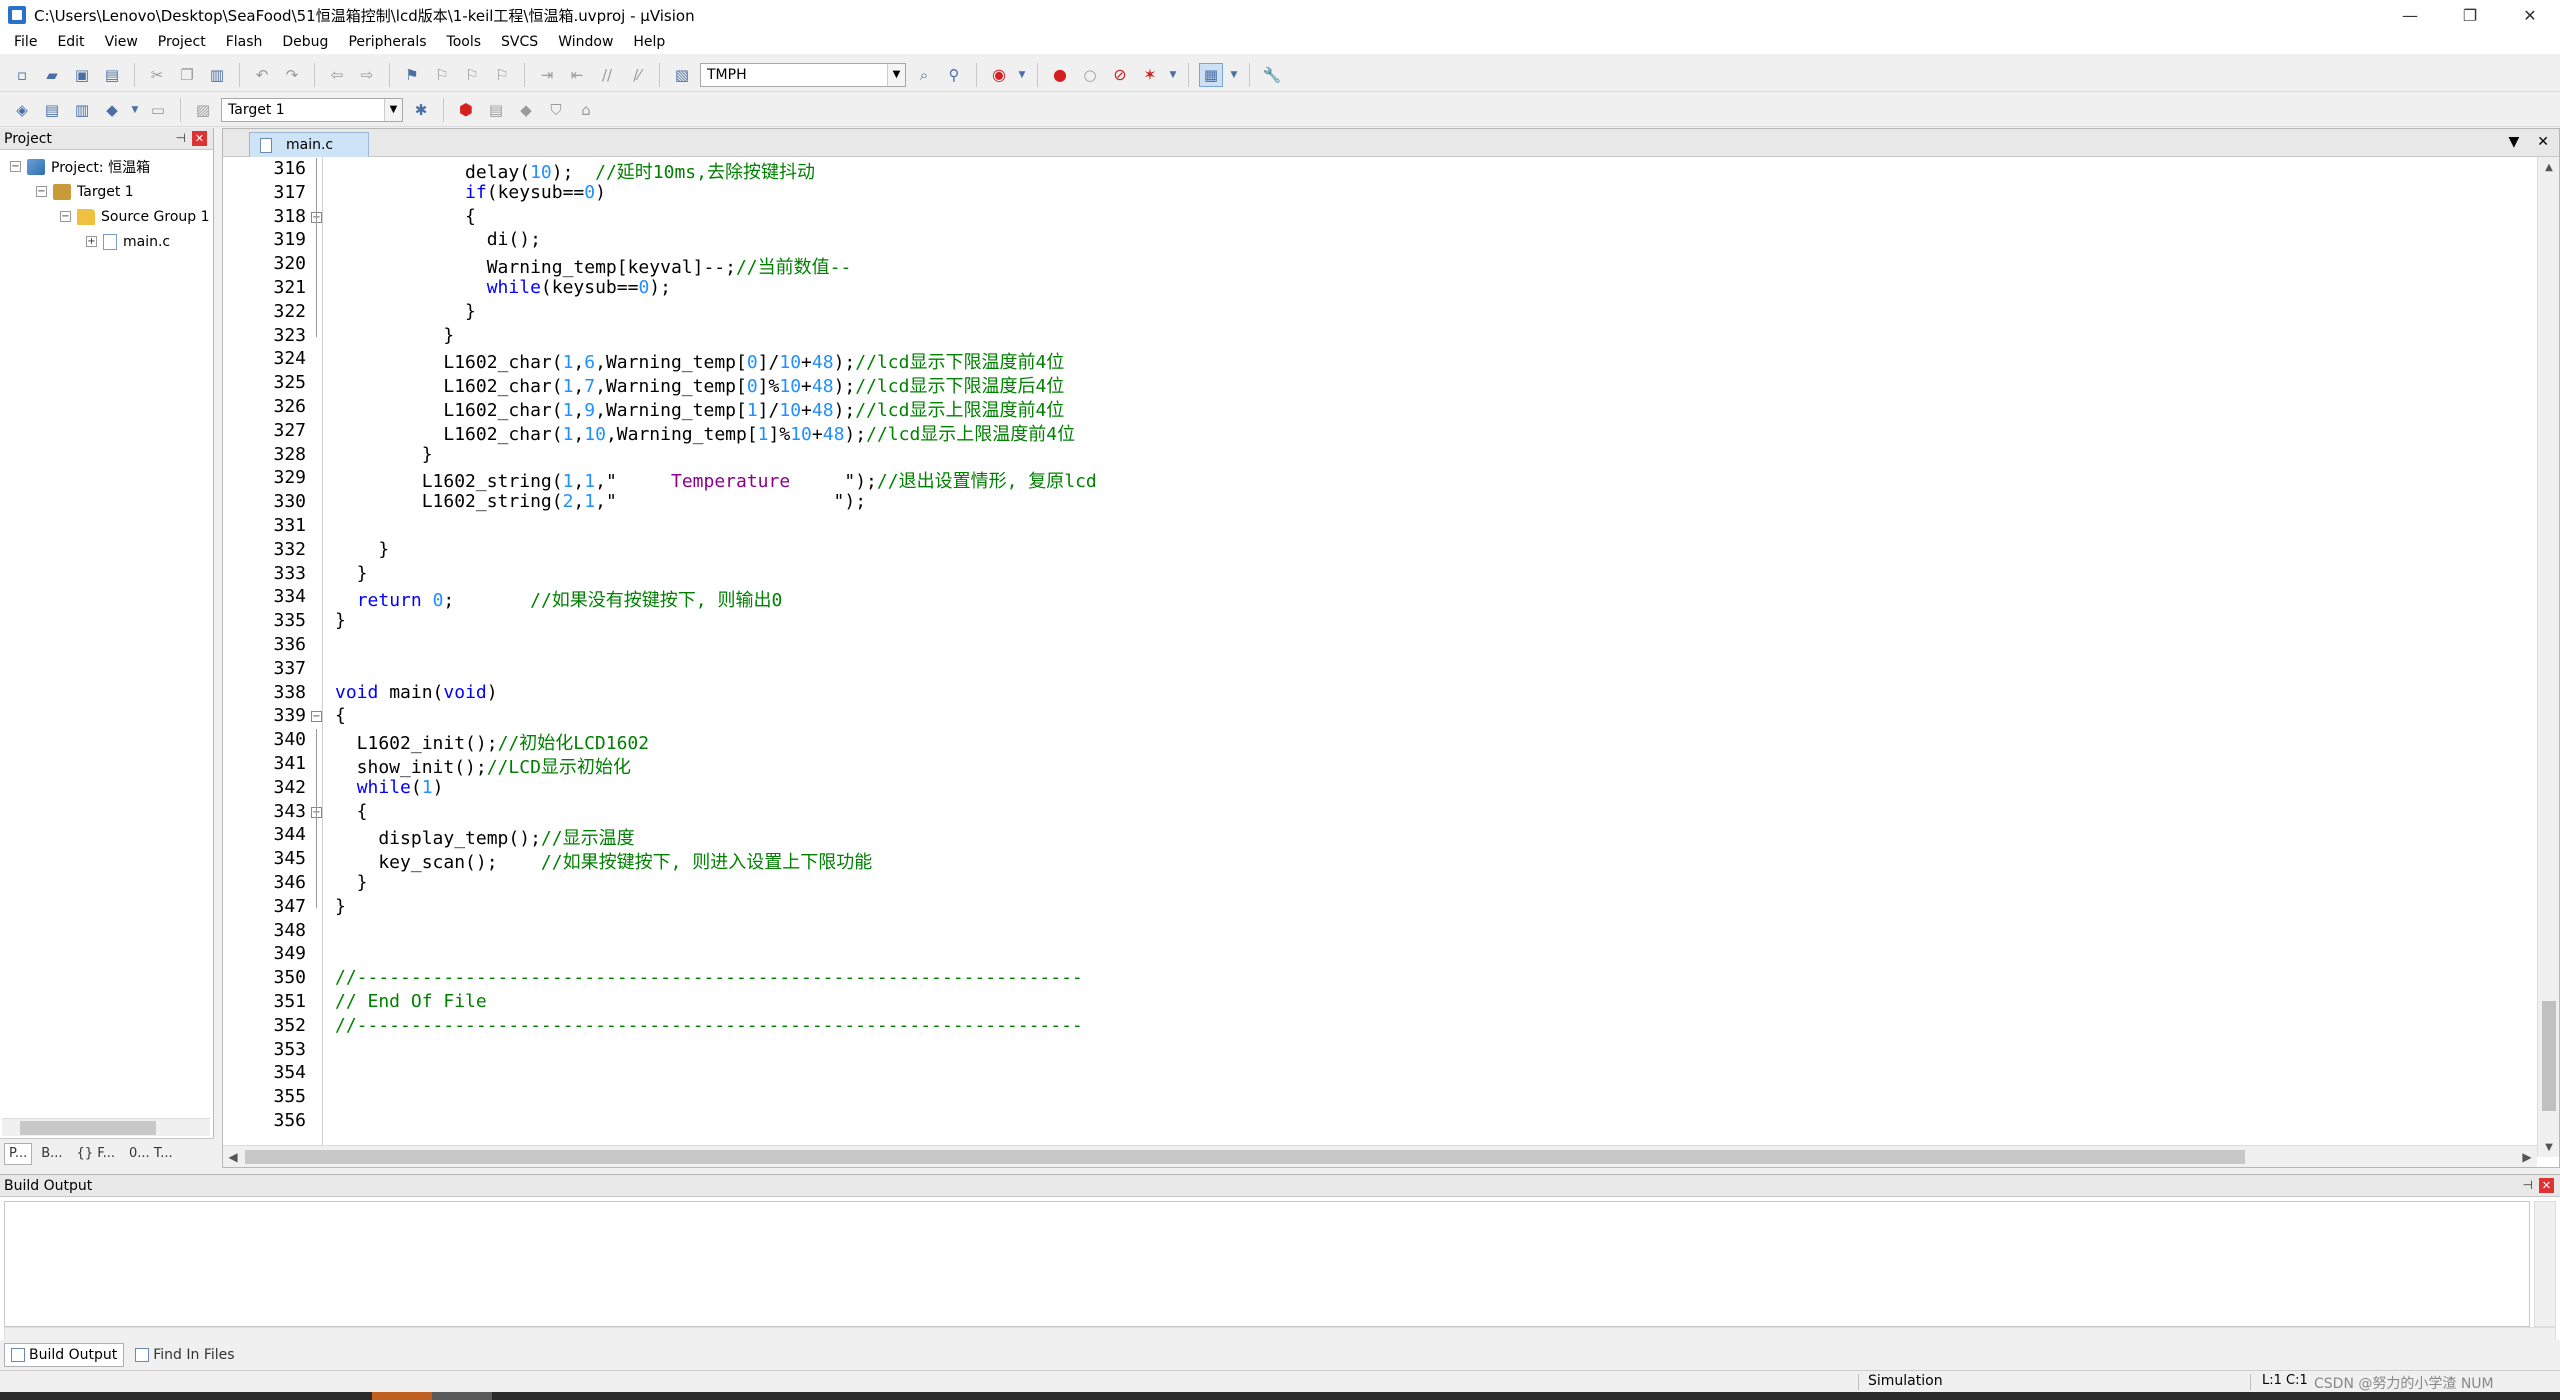  Describe the element at coordinates (1090, 75) in the screenshot. I see `disable-breakpoint-icon: ○` at that location.